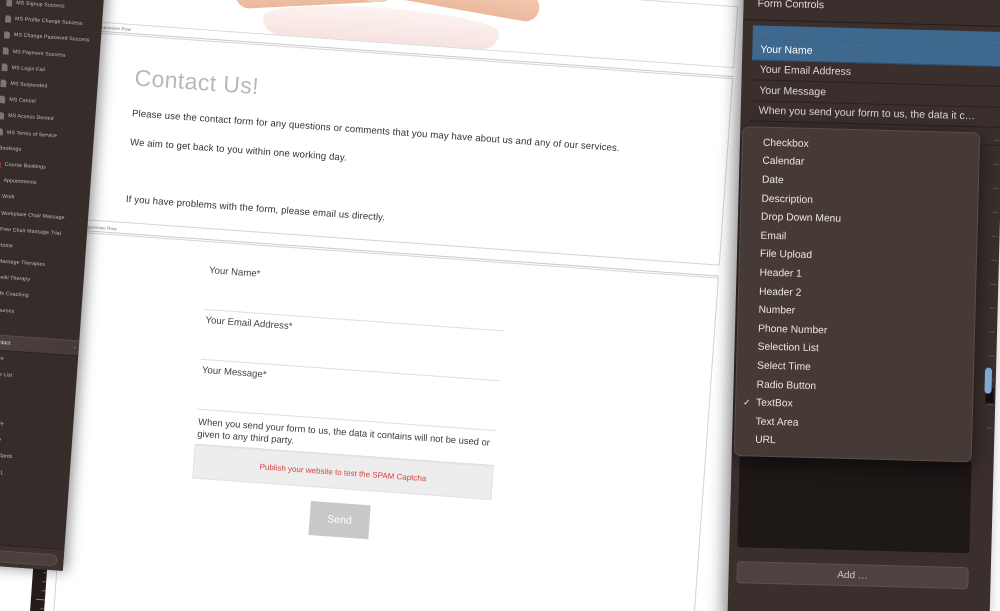 Image resolution: width=1000 pixels, height=611 pixels. I want to click on dropdown-option-label: Text Area, so click(777, 422).